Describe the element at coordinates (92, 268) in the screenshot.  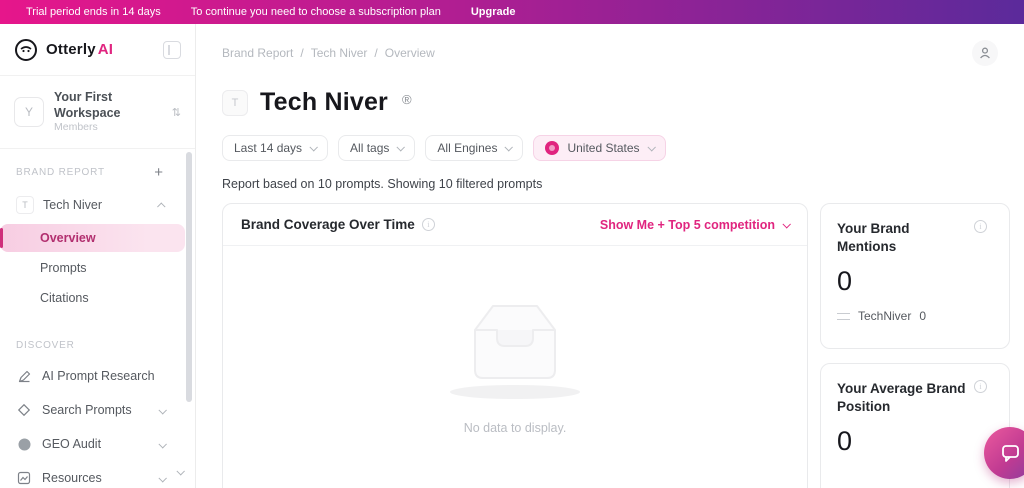
I see `sidebar-item-prompts: Prompts` at that location.